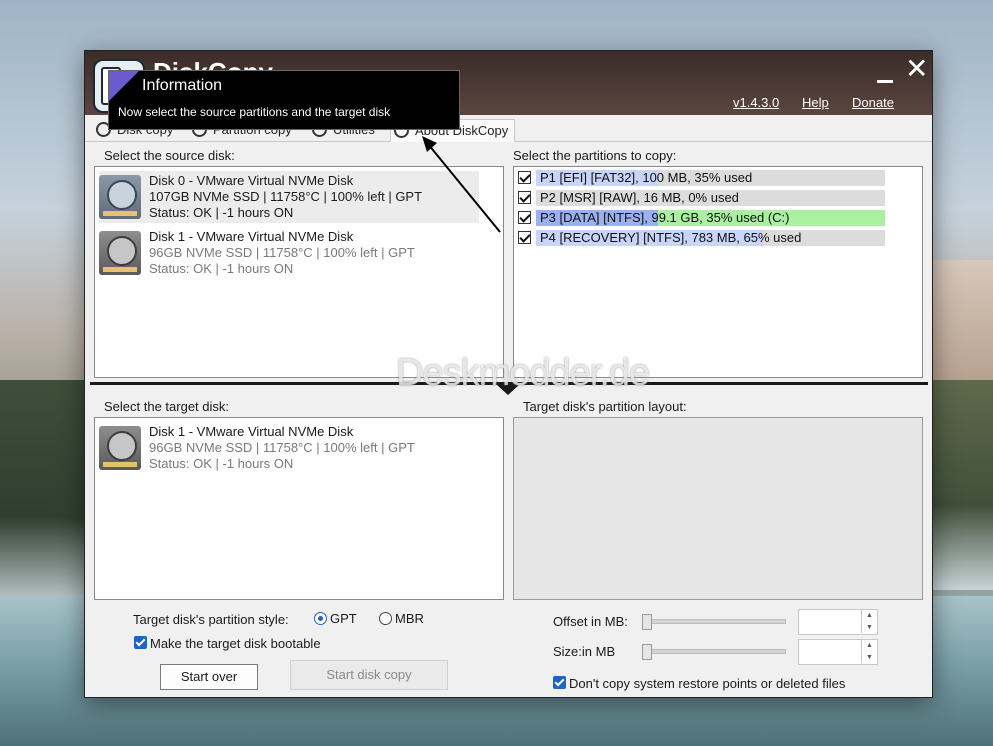  I want to click on bootable-label: Make the target disk bootable, so click(235, 643).